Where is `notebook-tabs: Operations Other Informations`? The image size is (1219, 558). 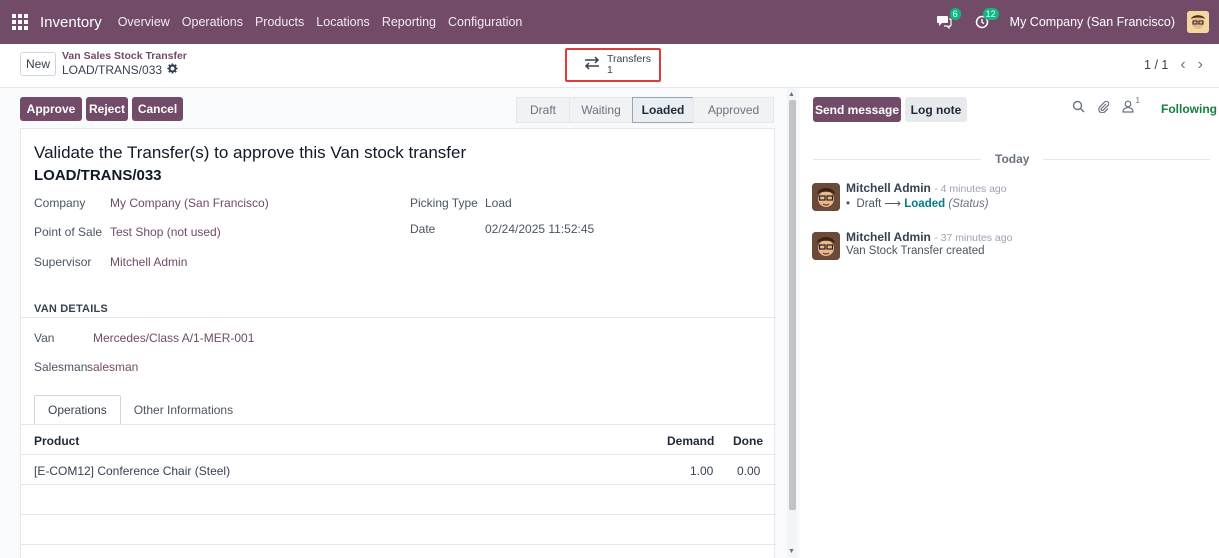
notebook-tabs: Operations Other Informations is located at coordinates (140, 410).